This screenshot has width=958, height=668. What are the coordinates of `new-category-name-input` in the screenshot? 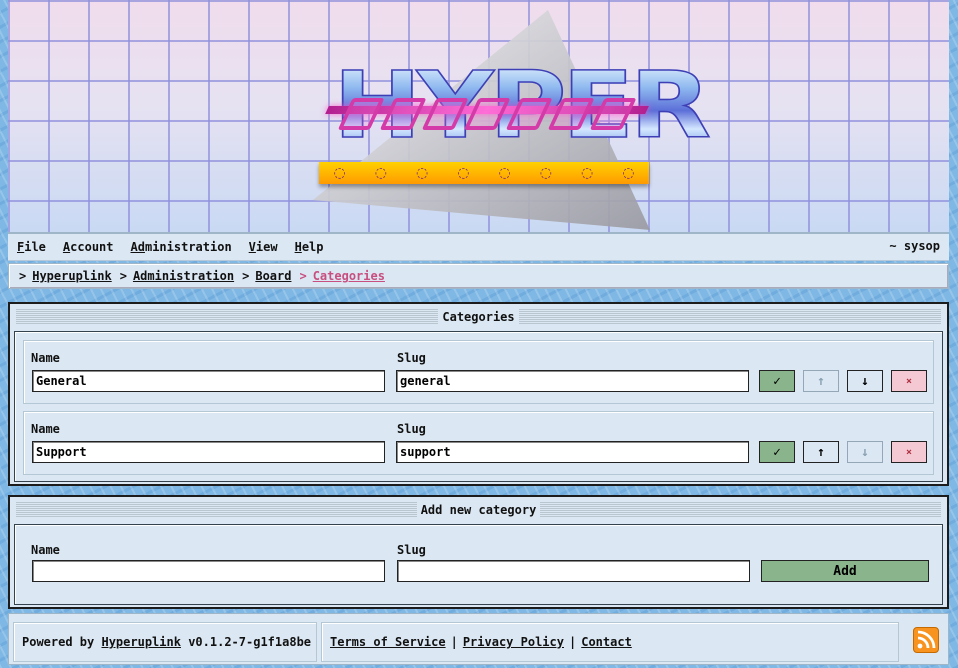 It's located at (208, 571).